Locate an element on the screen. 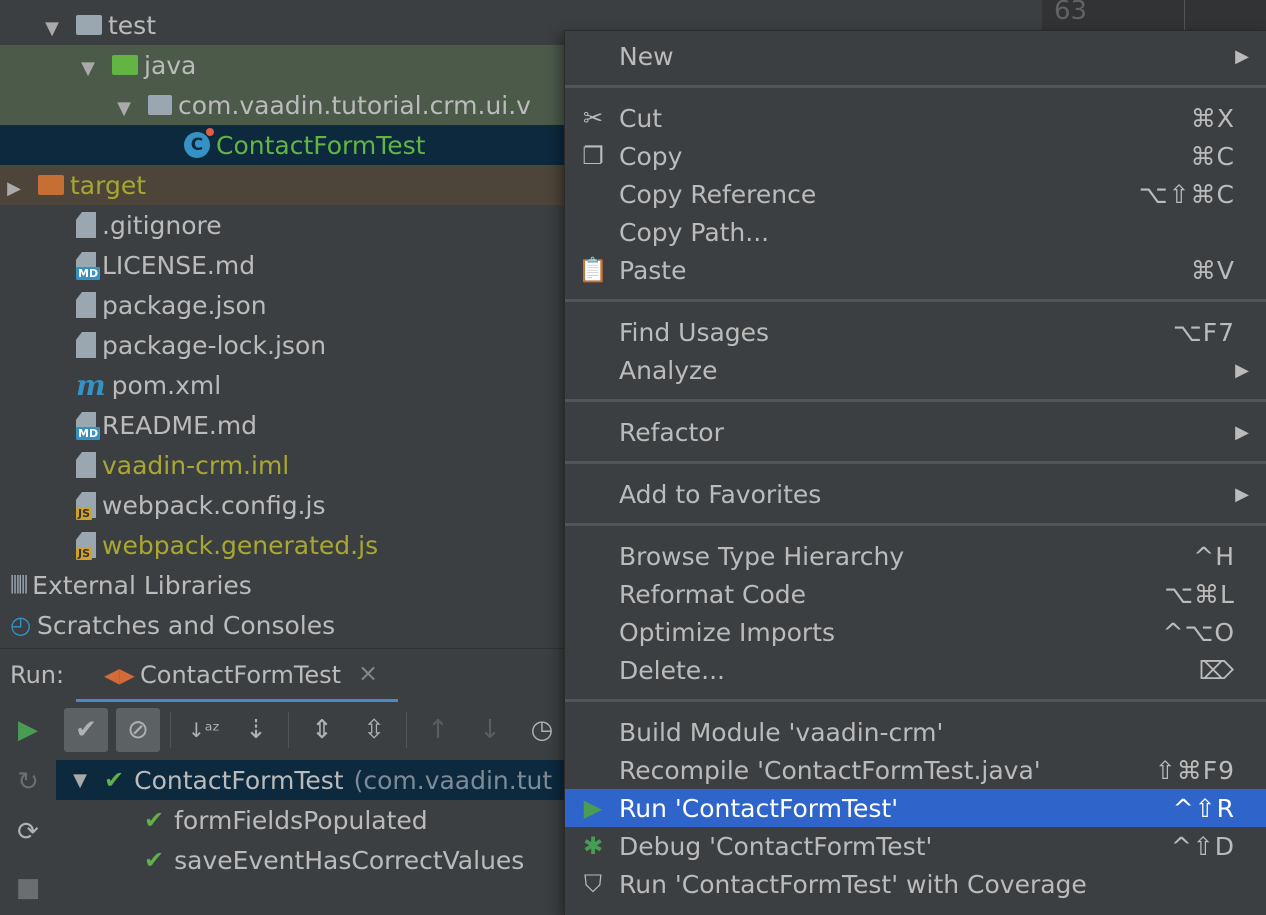 Image resolution: width=1266 pixels, height=915 pixels. menu-item-run-contactformtest-with-coverage: ⛉ Run 'ContactFormTest' with Coverage is located at coordinates (915, 884).